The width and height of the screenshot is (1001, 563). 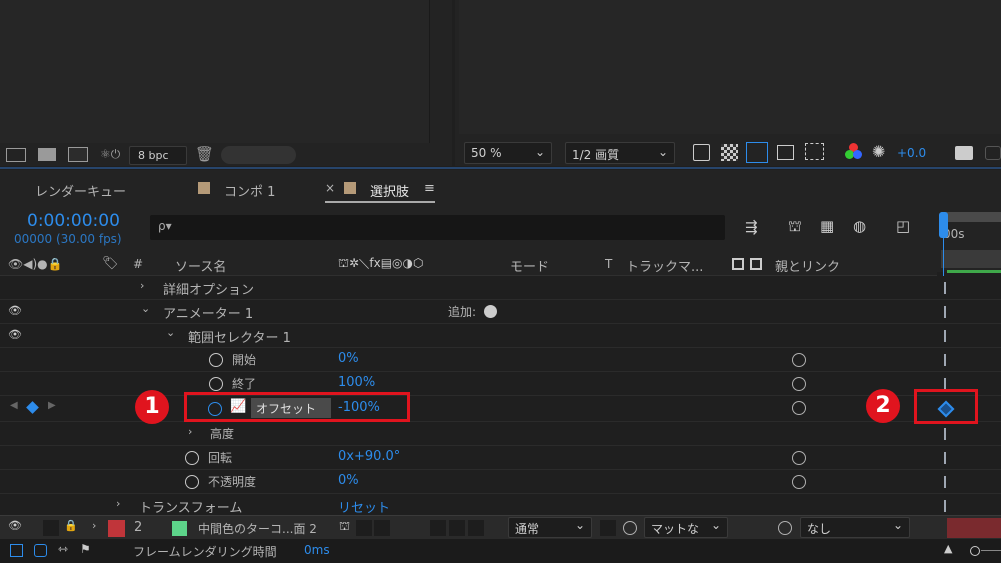 What do you see at coordinates (500, 434) in the screenshot?
I see `property-row: › 高度` at bounding box center [500, 434].